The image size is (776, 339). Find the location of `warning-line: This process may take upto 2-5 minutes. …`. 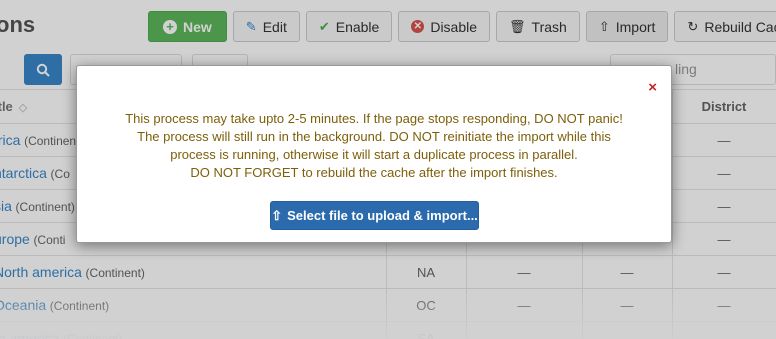

warning-line: This process may take upto 2-5 minutes. … is located at coordinates (374, 118).